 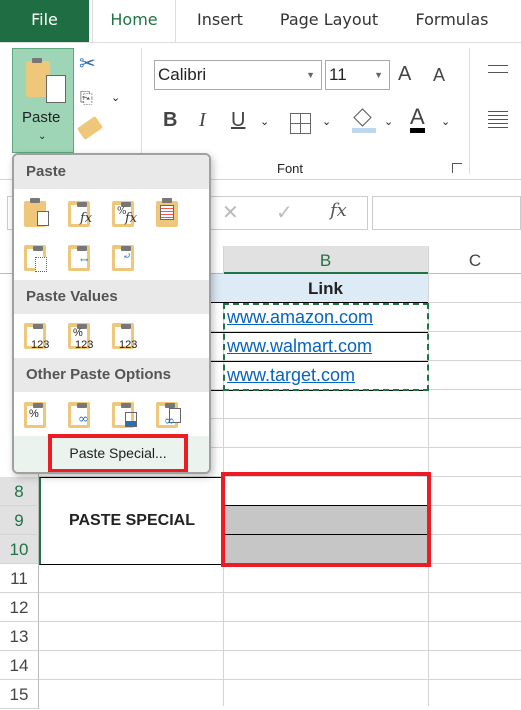 I want to click on grow-font-button: A, so click(x=404, y=74).